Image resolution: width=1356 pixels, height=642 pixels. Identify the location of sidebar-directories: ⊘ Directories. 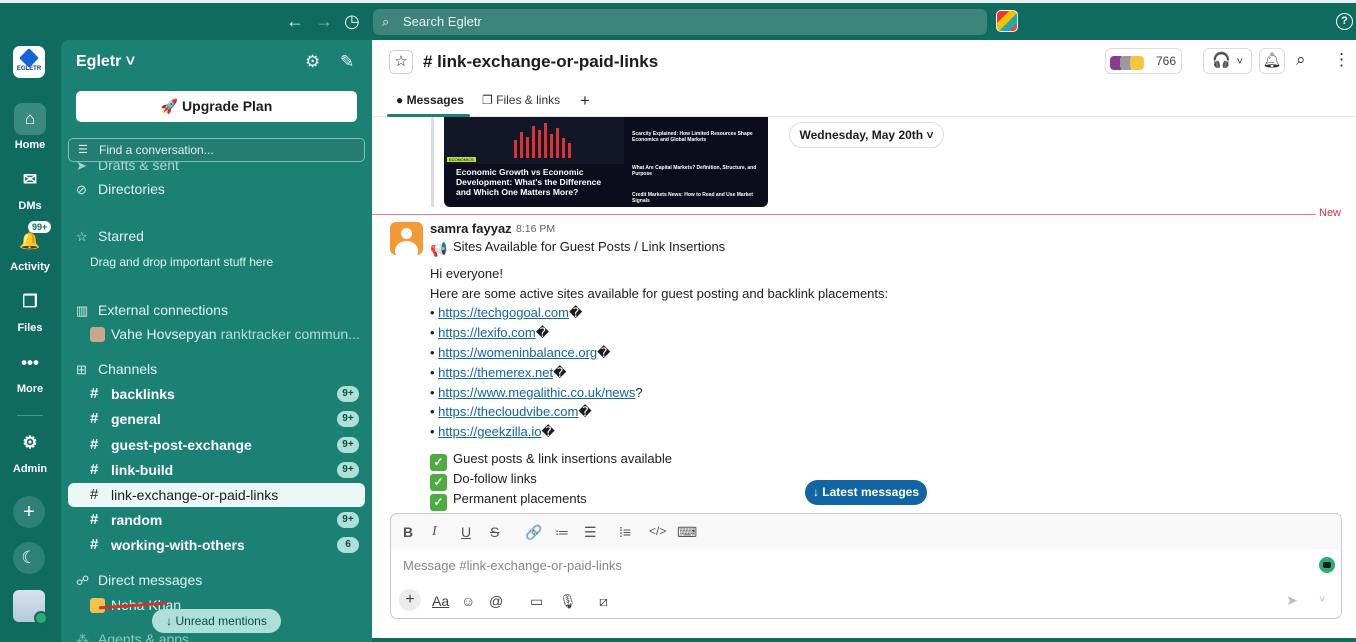
(221, 189).